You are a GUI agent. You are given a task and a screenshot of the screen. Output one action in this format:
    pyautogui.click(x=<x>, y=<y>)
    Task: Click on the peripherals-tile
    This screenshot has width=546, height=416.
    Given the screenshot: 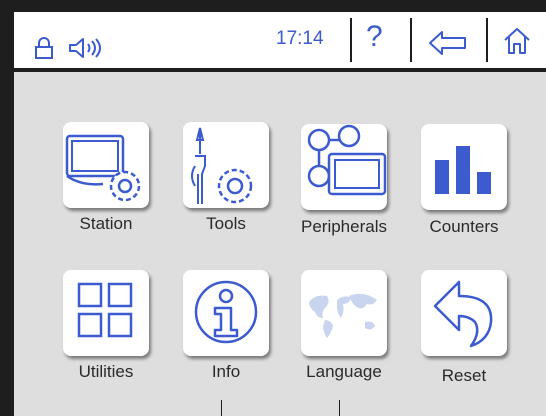 What is the action you would take?
    pyautogui.click(x=344, y=167)
    